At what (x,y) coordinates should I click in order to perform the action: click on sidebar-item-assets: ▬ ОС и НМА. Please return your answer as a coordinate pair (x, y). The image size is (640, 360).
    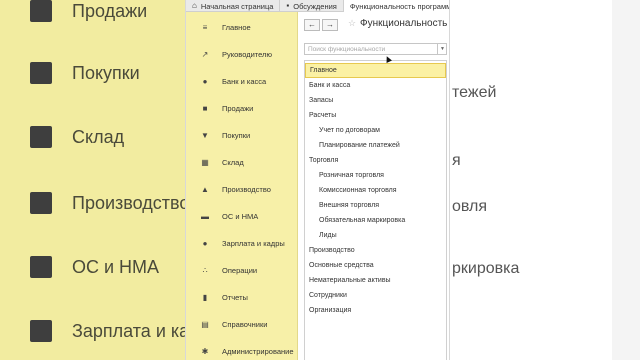
    Looking at the image, I should click on (242, 216).